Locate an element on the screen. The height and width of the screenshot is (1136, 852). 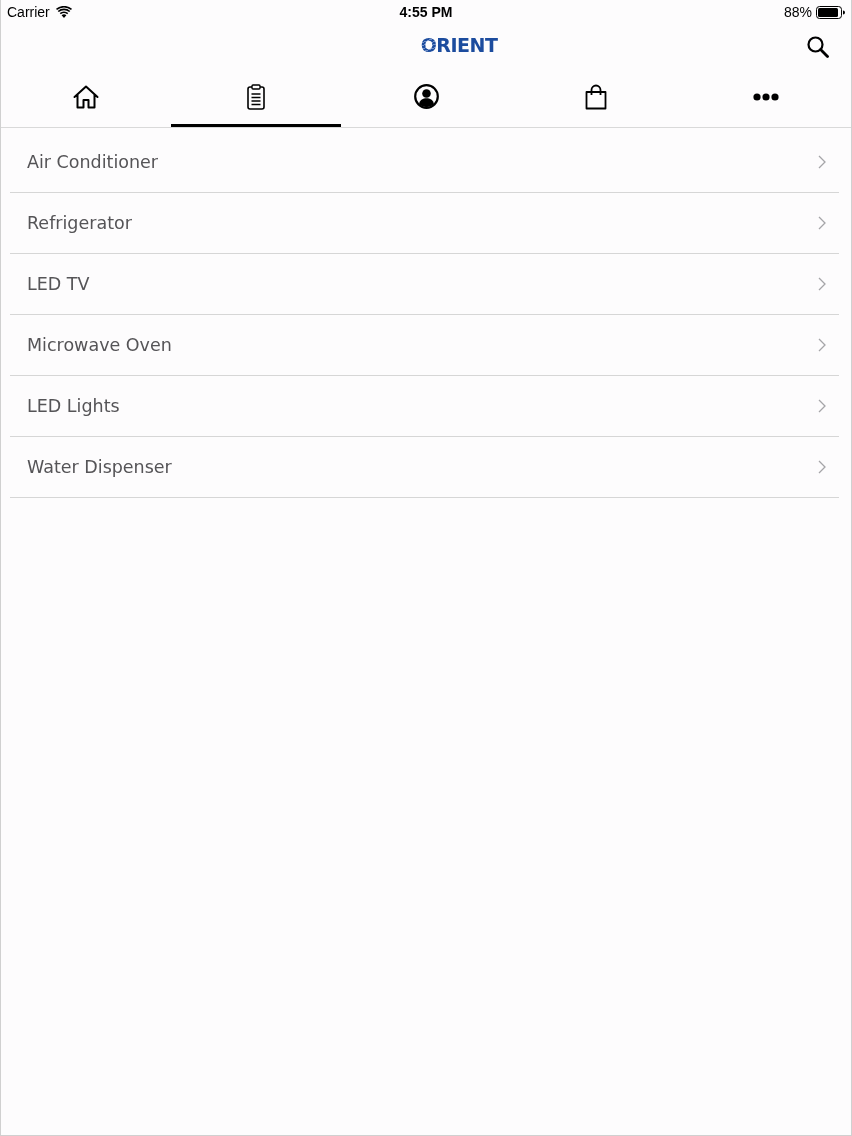
search-button is located at coordinates (818, 47).